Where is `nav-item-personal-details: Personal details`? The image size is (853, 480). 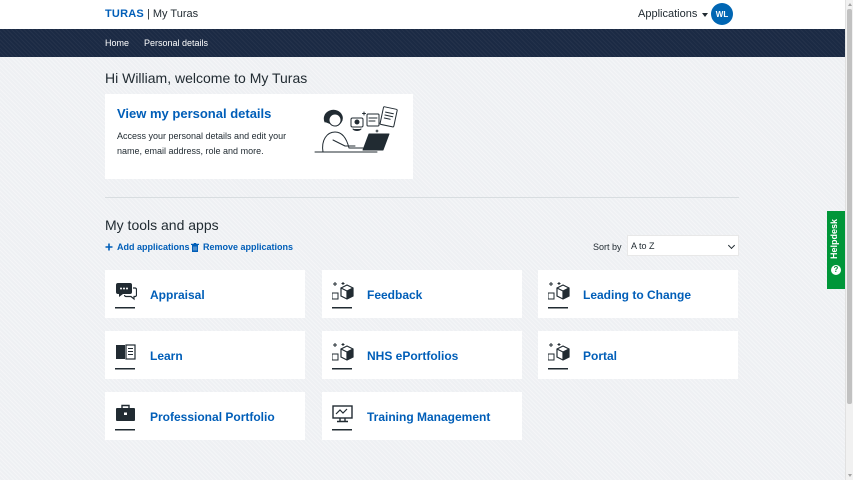
nav-item-personal-details: Personal details is located at coordinates (176, 43).